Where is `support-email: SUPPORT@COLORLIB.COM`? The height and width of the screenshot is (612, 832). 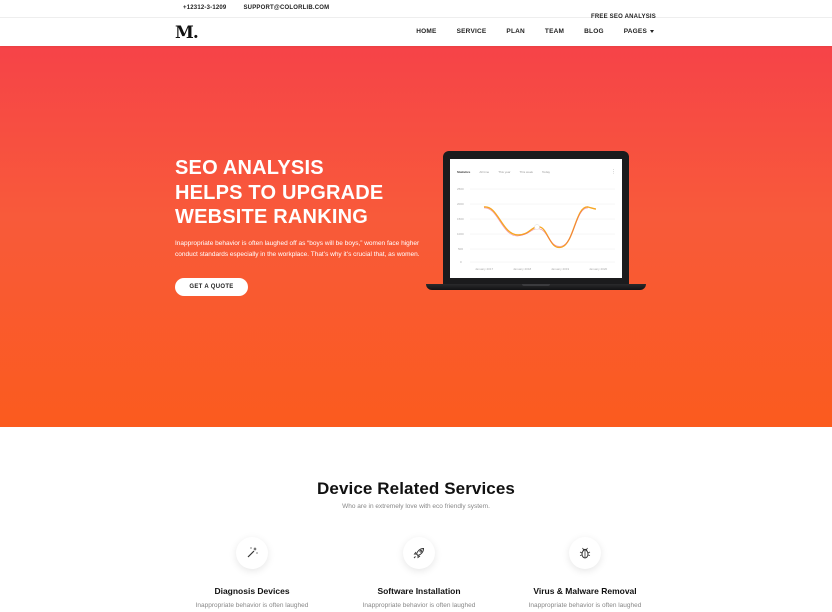
support-email: SUPPORT@COLORLIB.COM is located at coordinates (286, 8).